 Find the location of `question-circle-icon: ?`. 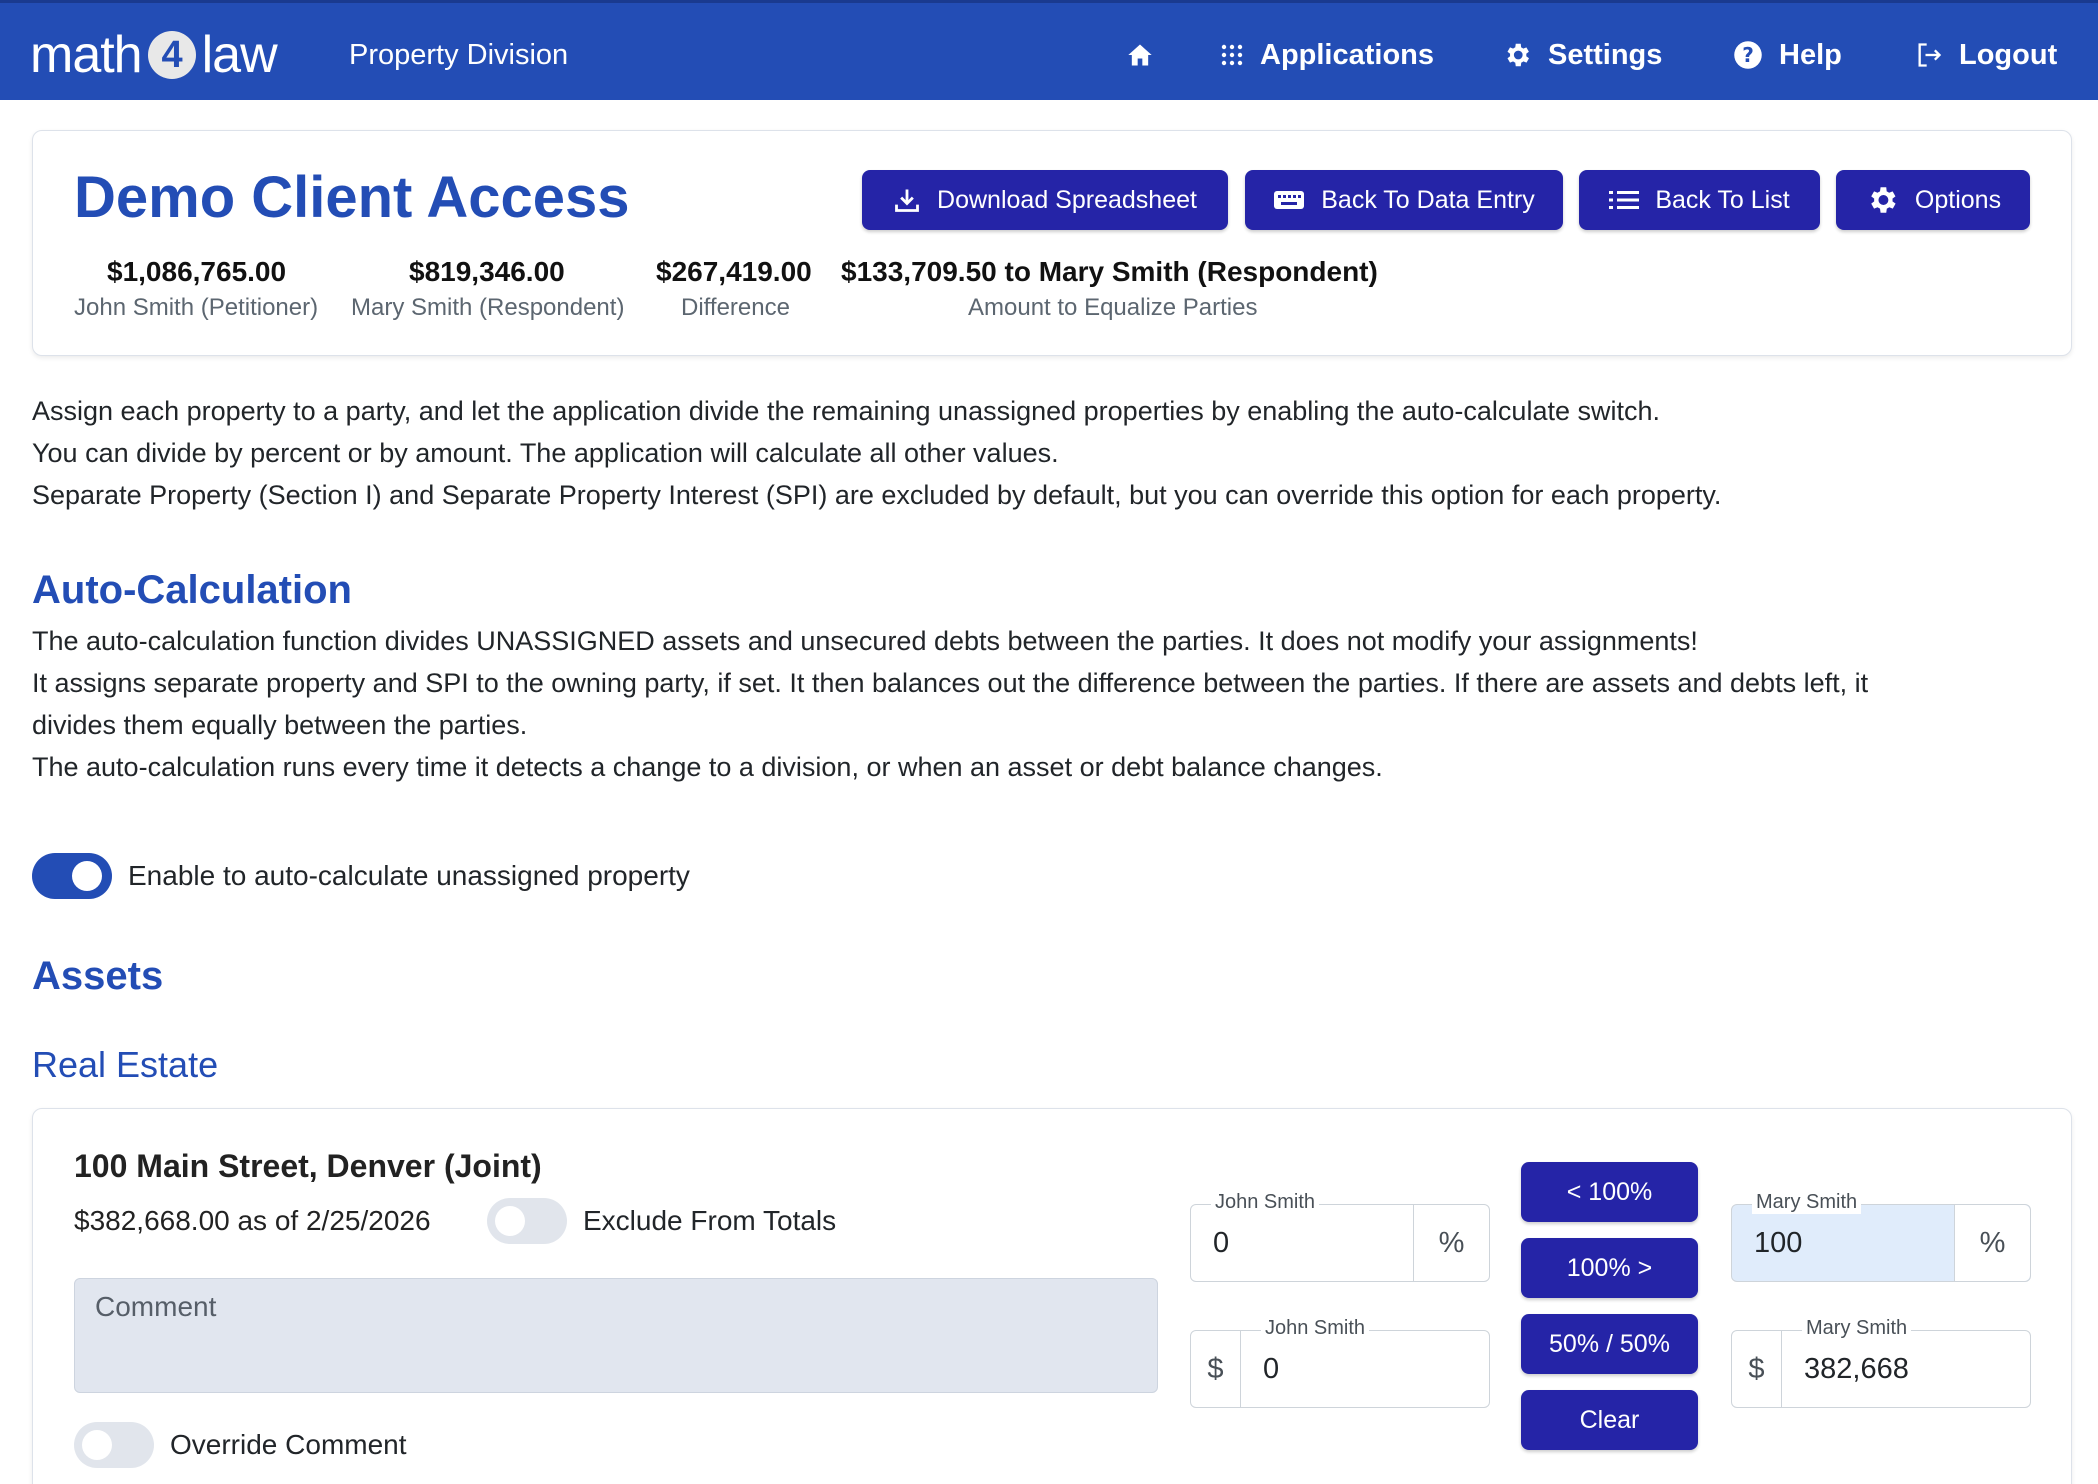

question-circle-icon: ? is located at coordinates (1748, 55).